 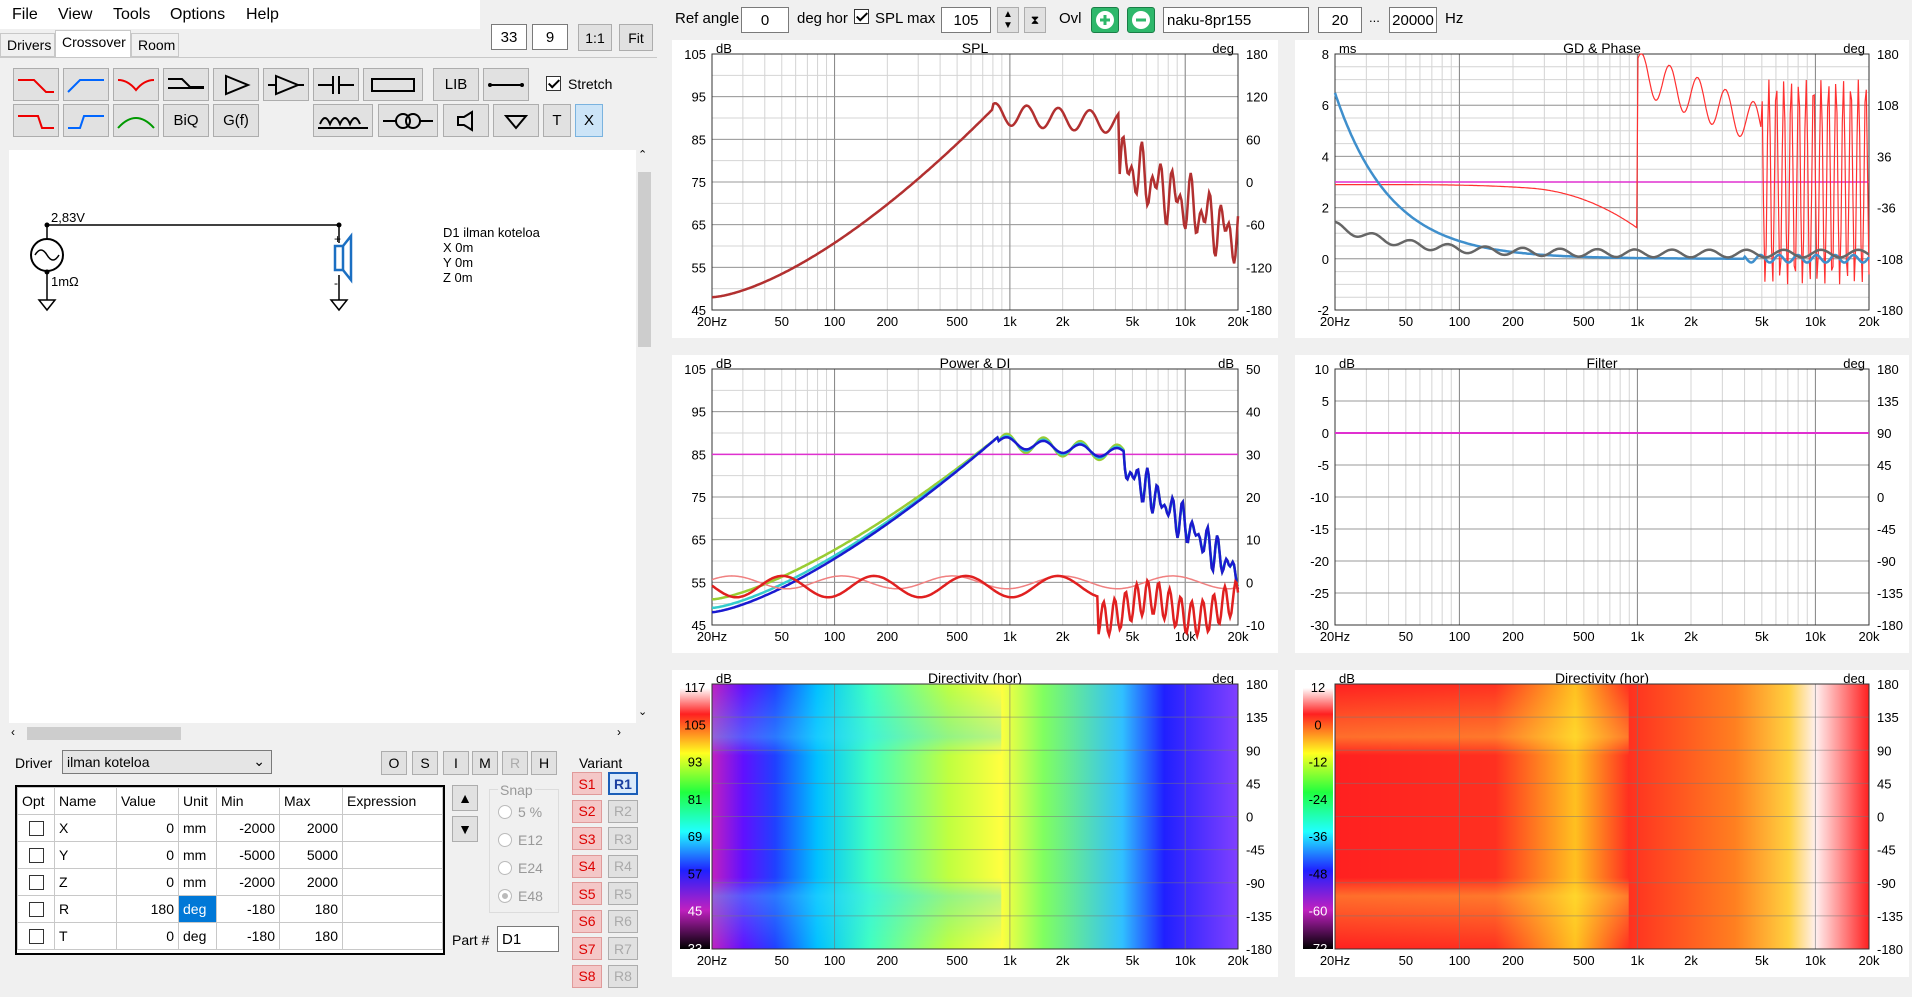 What do you see at coordinates (623, 921) in the screenshot?
I see `variant-r-button: R6` at bounding box center [623, 921].